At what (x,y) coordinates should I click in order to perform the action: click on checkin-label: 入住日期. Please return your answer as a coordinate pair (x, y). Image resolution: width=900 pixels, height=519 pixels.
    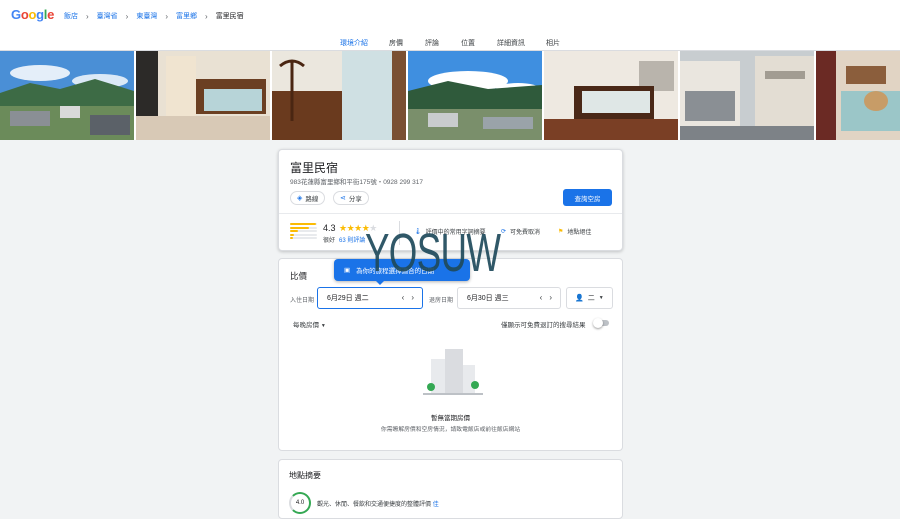
    Looking at the image, I should click on (302, 301).